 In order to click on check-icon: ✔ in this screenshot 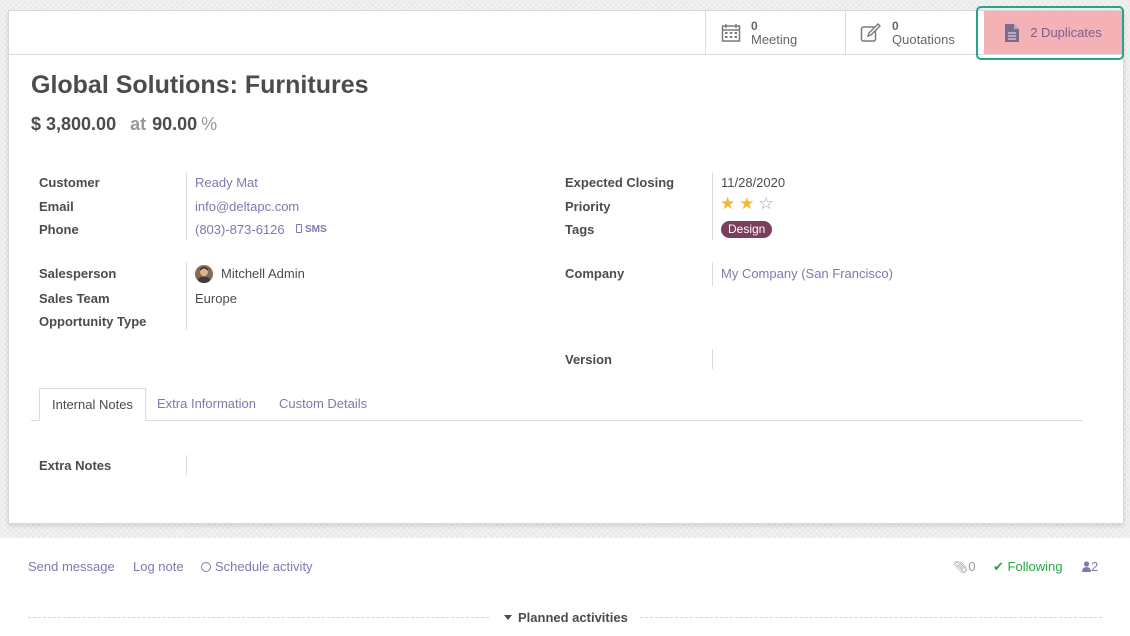, I will do `click(998, 566)`.